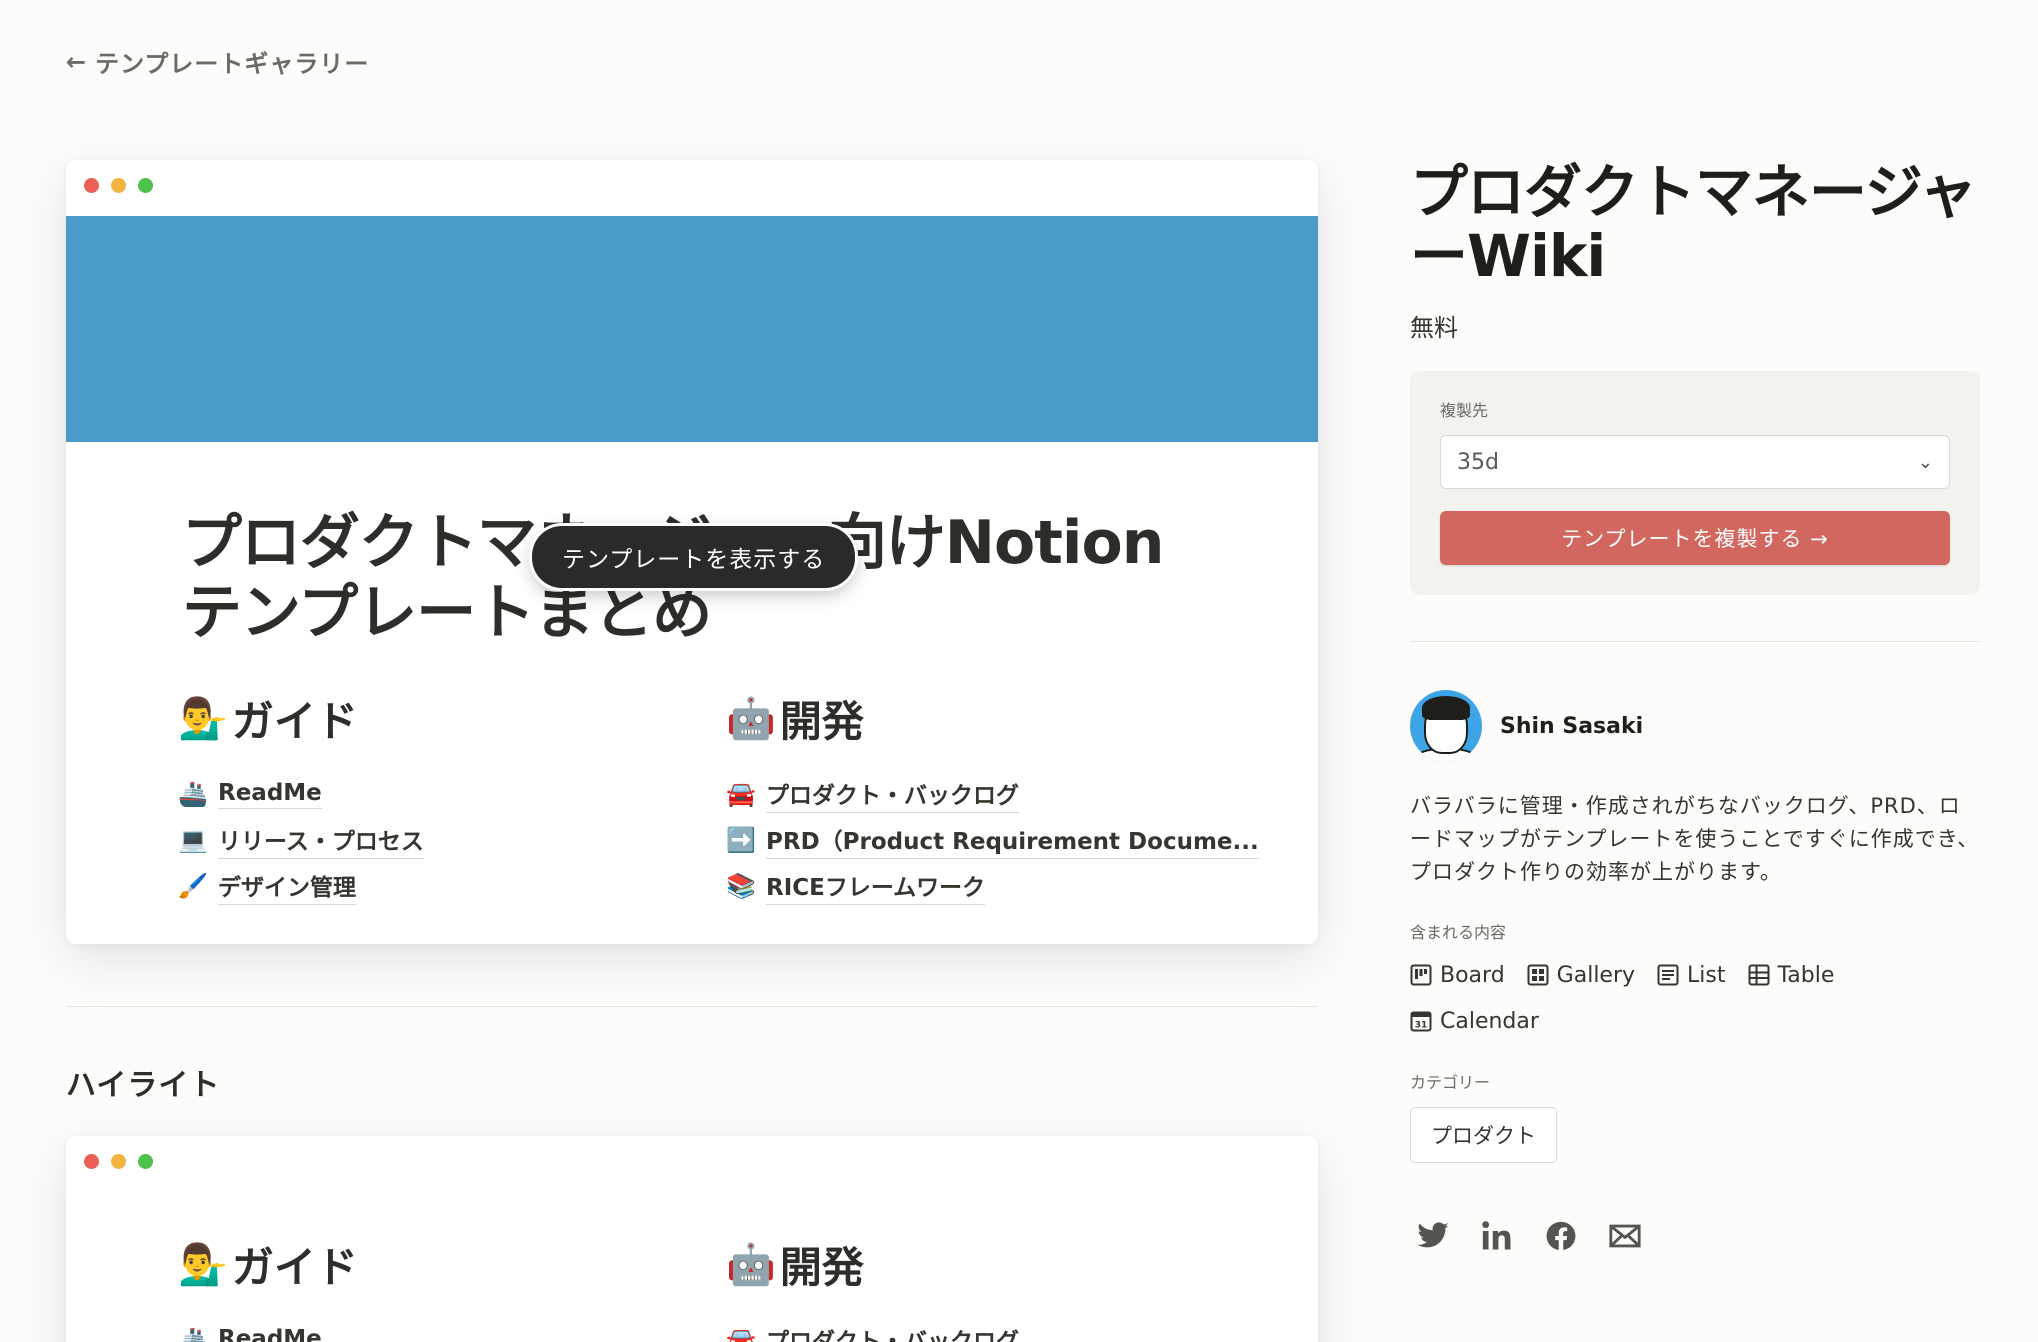 This screenshot has height=1342, width=2038. What do you see at coordinates (1925, 462) in the screenshot?
I see `chevron-down-icon: ⌄` at bounding box center [1925, 462].